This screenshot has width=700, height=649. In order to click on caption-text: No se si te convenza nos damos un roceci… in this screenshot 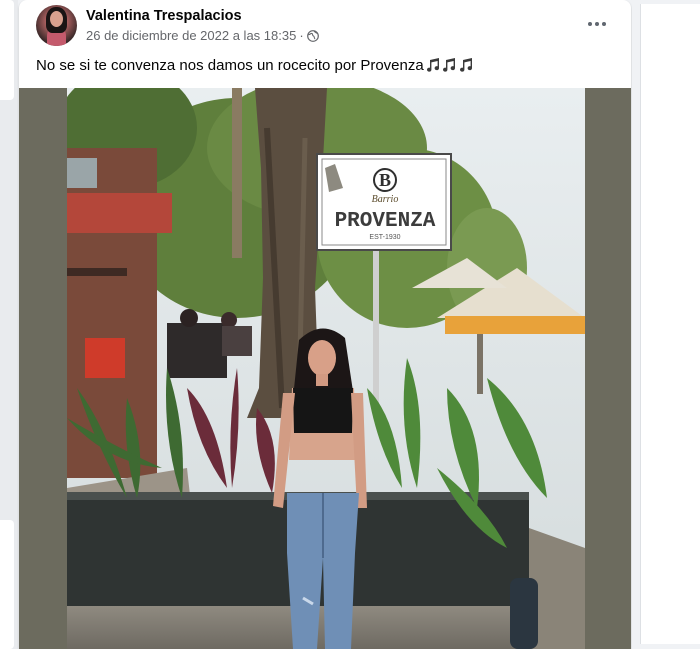, I will do `click(230, 65)`.